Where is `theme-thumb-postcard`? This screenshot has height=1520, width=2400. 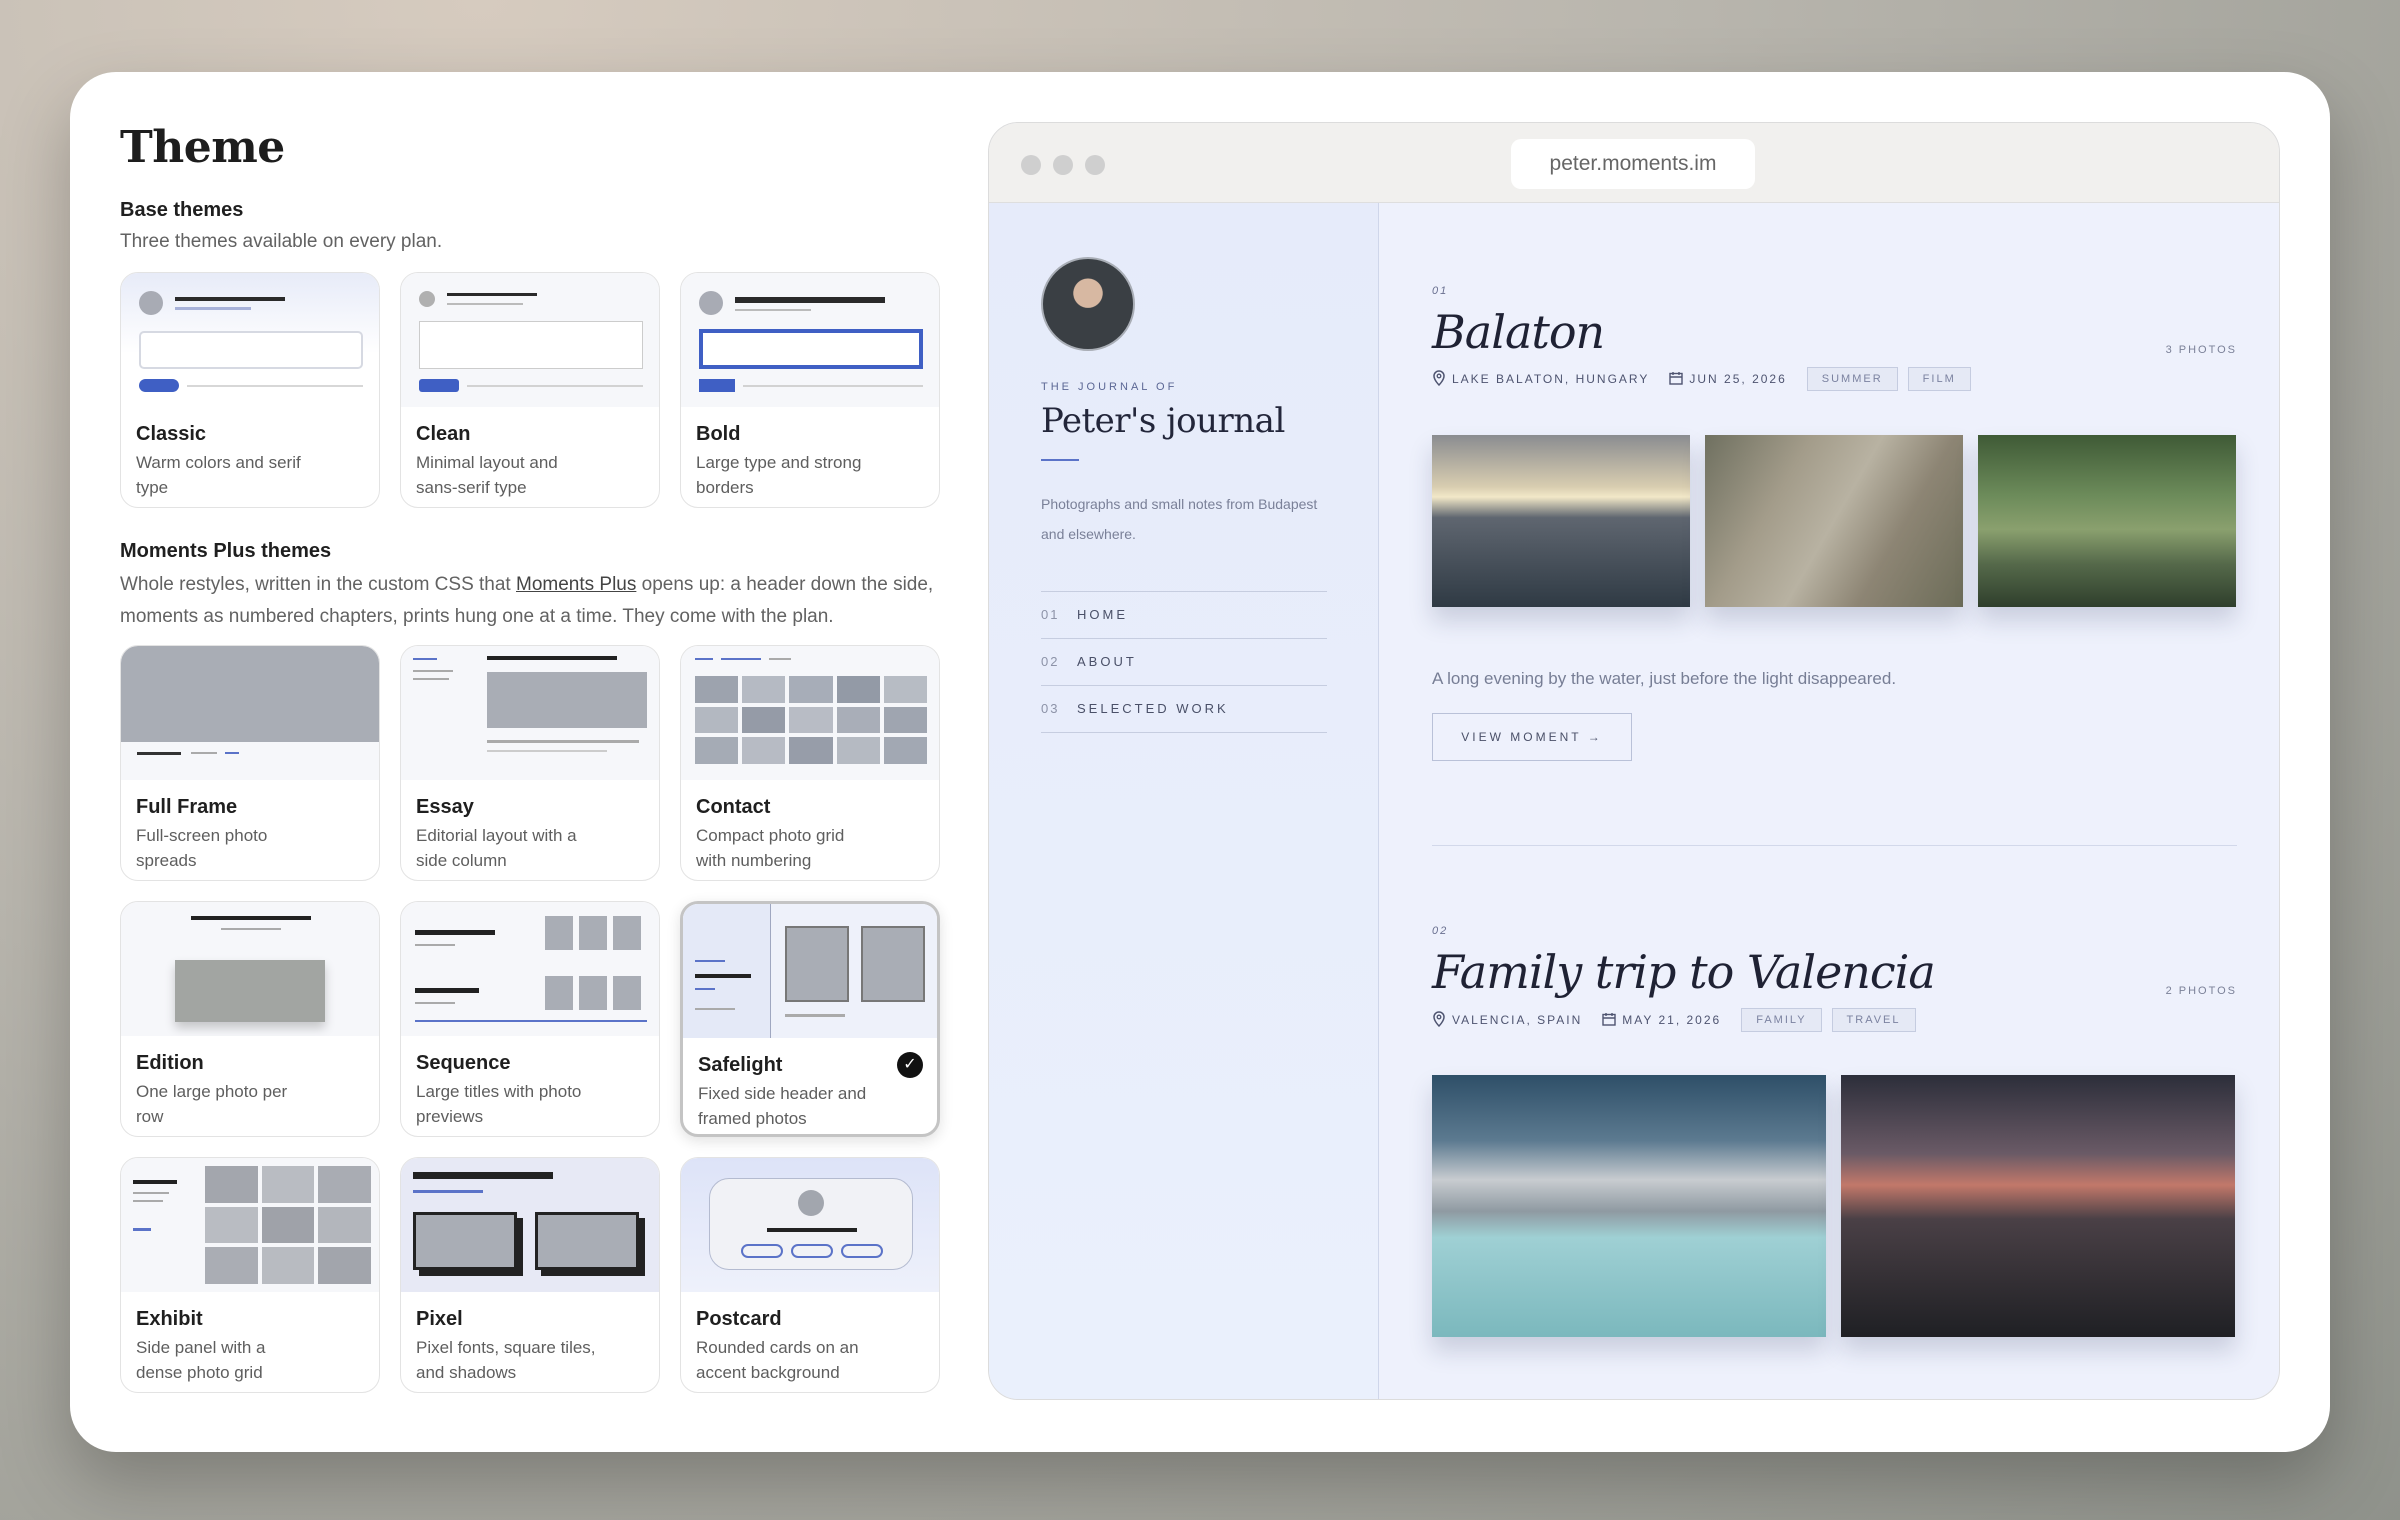
theme-thumb-postcard is located at coordinates (810, 1225).